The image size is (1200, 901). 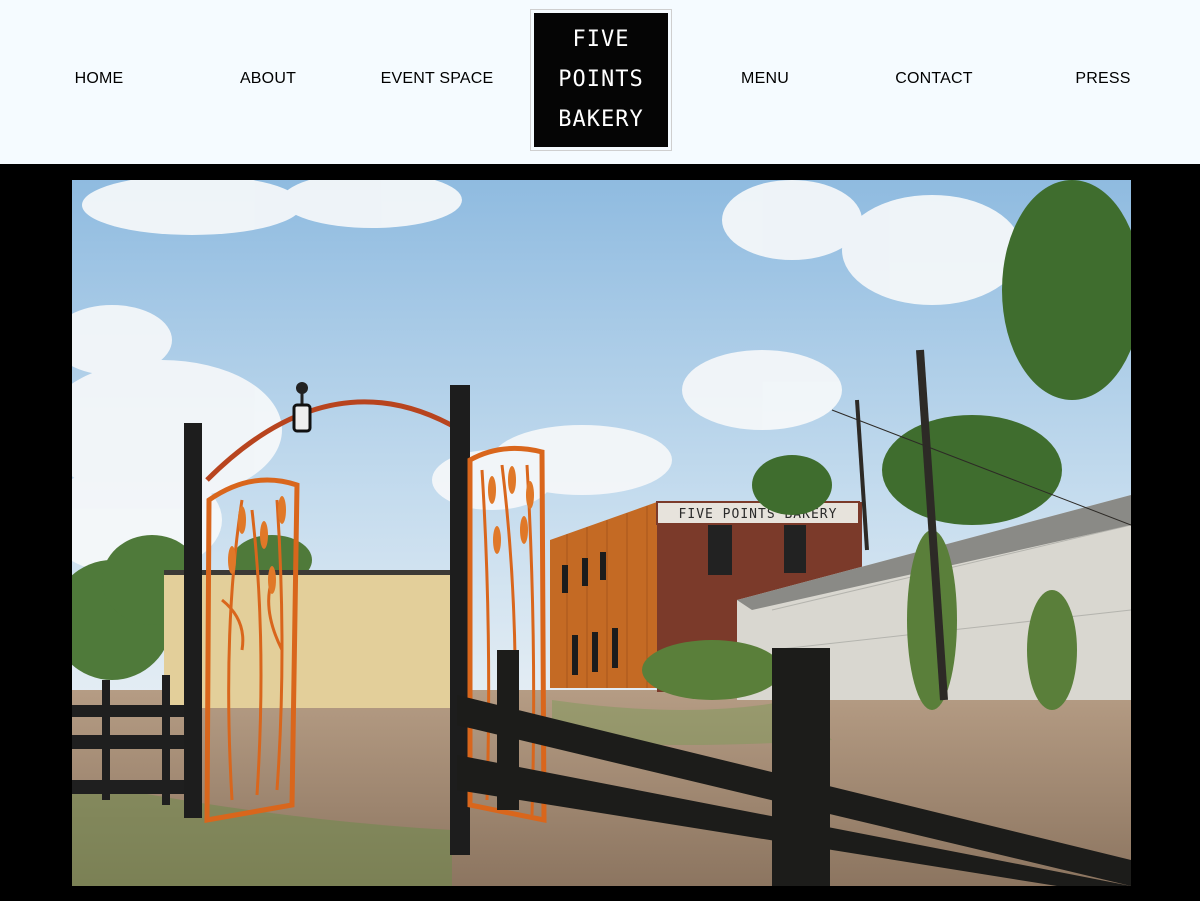 What do you see at coordinates (99, 79) in the screenshot?
I see `nav-home: HOME` at bounding box center [99, 79].